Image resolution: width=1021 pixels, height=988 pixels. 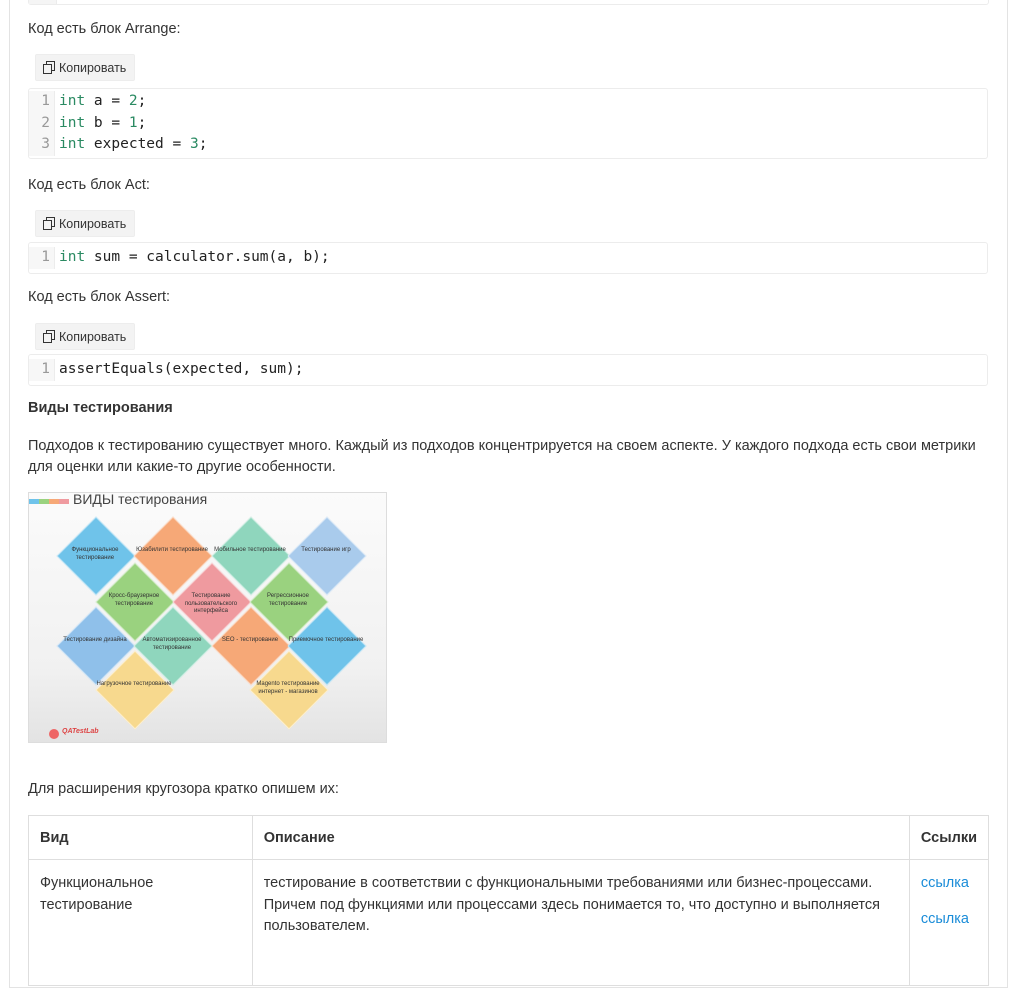 I want to click on arrange-label: Код есть блок Arrange:, so click(x=104, y=29).